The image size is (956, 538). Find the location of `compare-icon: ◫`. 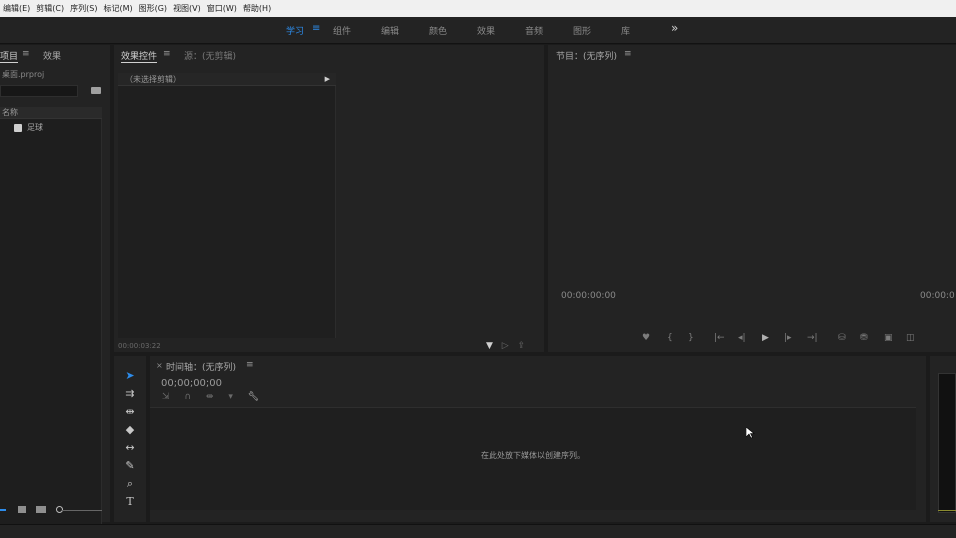

compare-icon: ◫ is located at coordinates (910, 338).